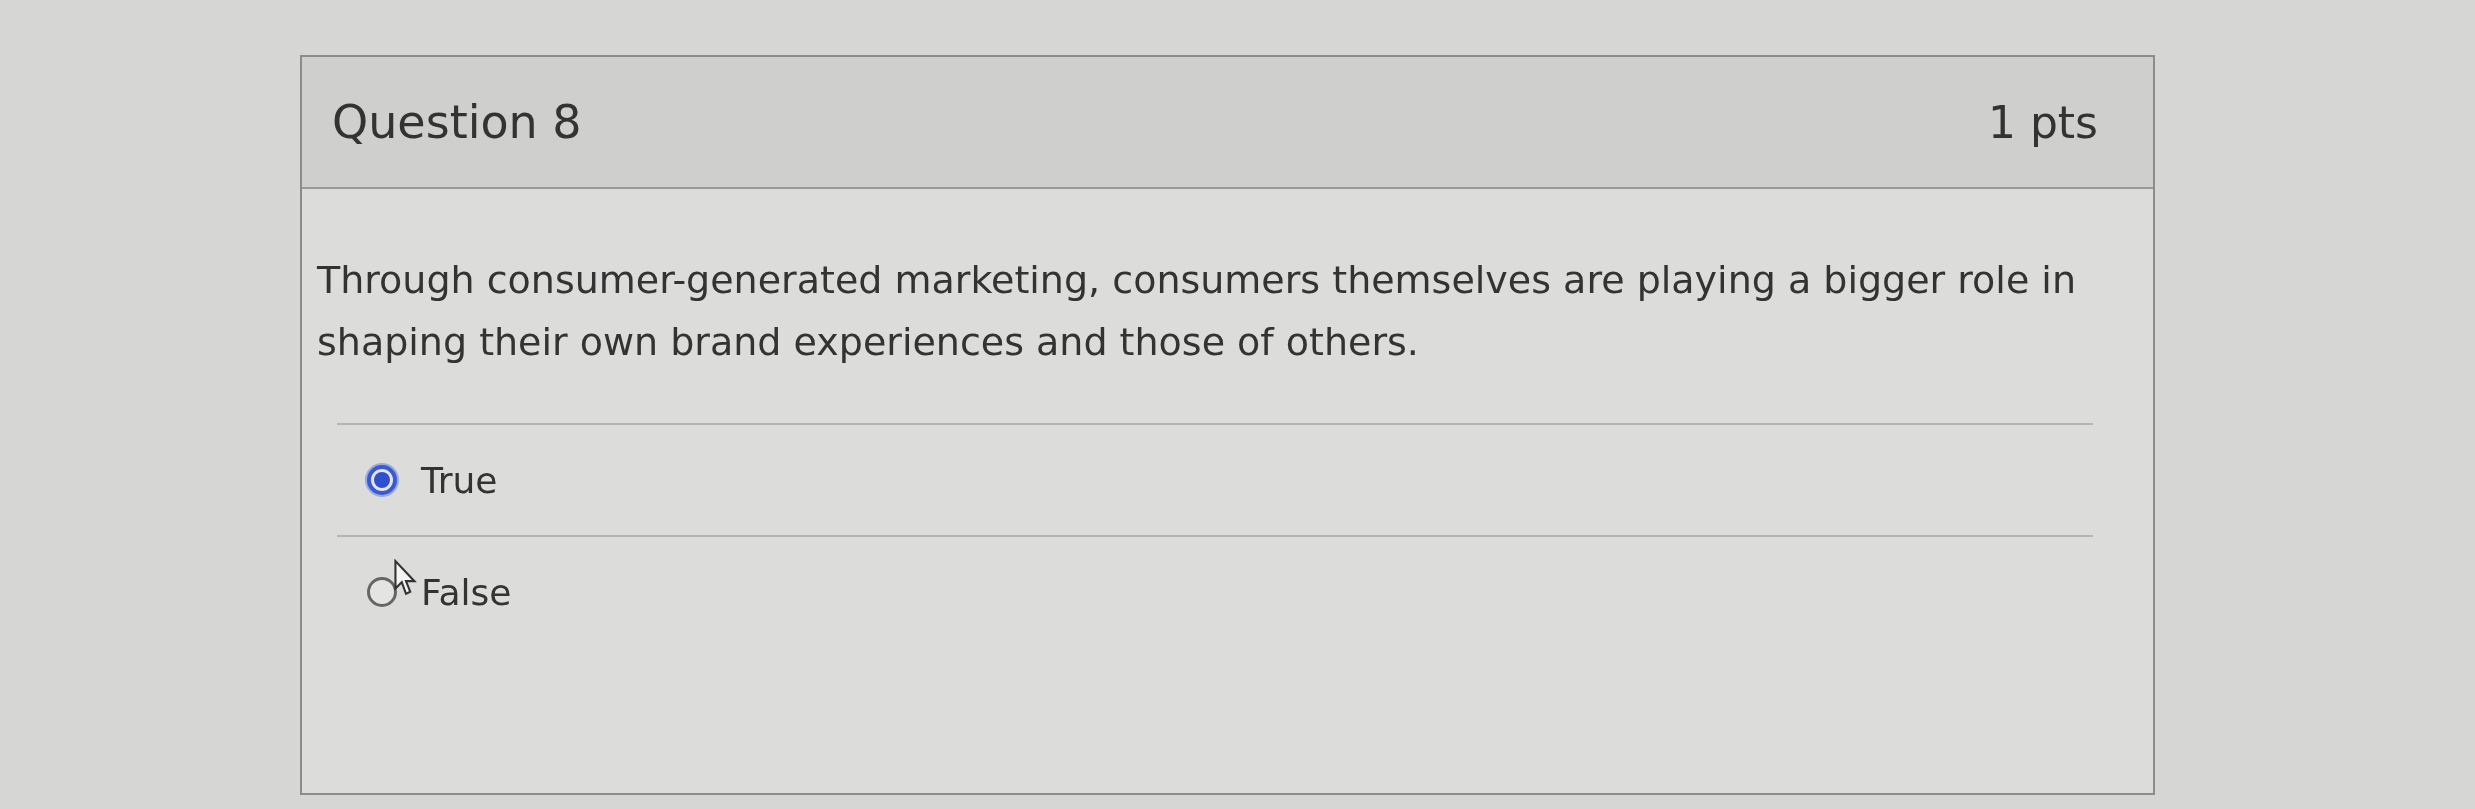  I want to click on answer-label: False, so click(466, 592).